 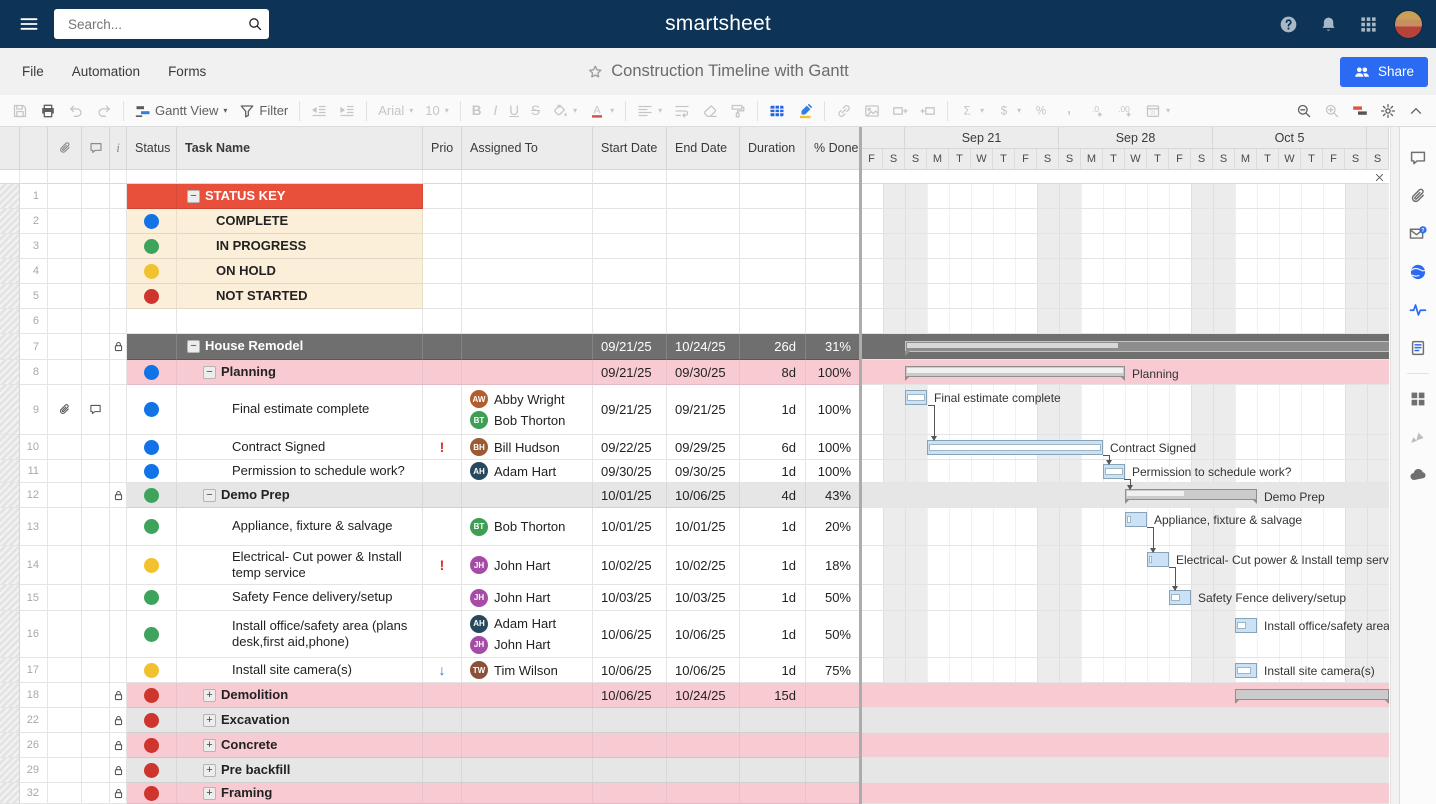 What do you see at coordinates (209, 720) in the screenshot?
I see `expand-button: +` at bounding box center [209, 720].